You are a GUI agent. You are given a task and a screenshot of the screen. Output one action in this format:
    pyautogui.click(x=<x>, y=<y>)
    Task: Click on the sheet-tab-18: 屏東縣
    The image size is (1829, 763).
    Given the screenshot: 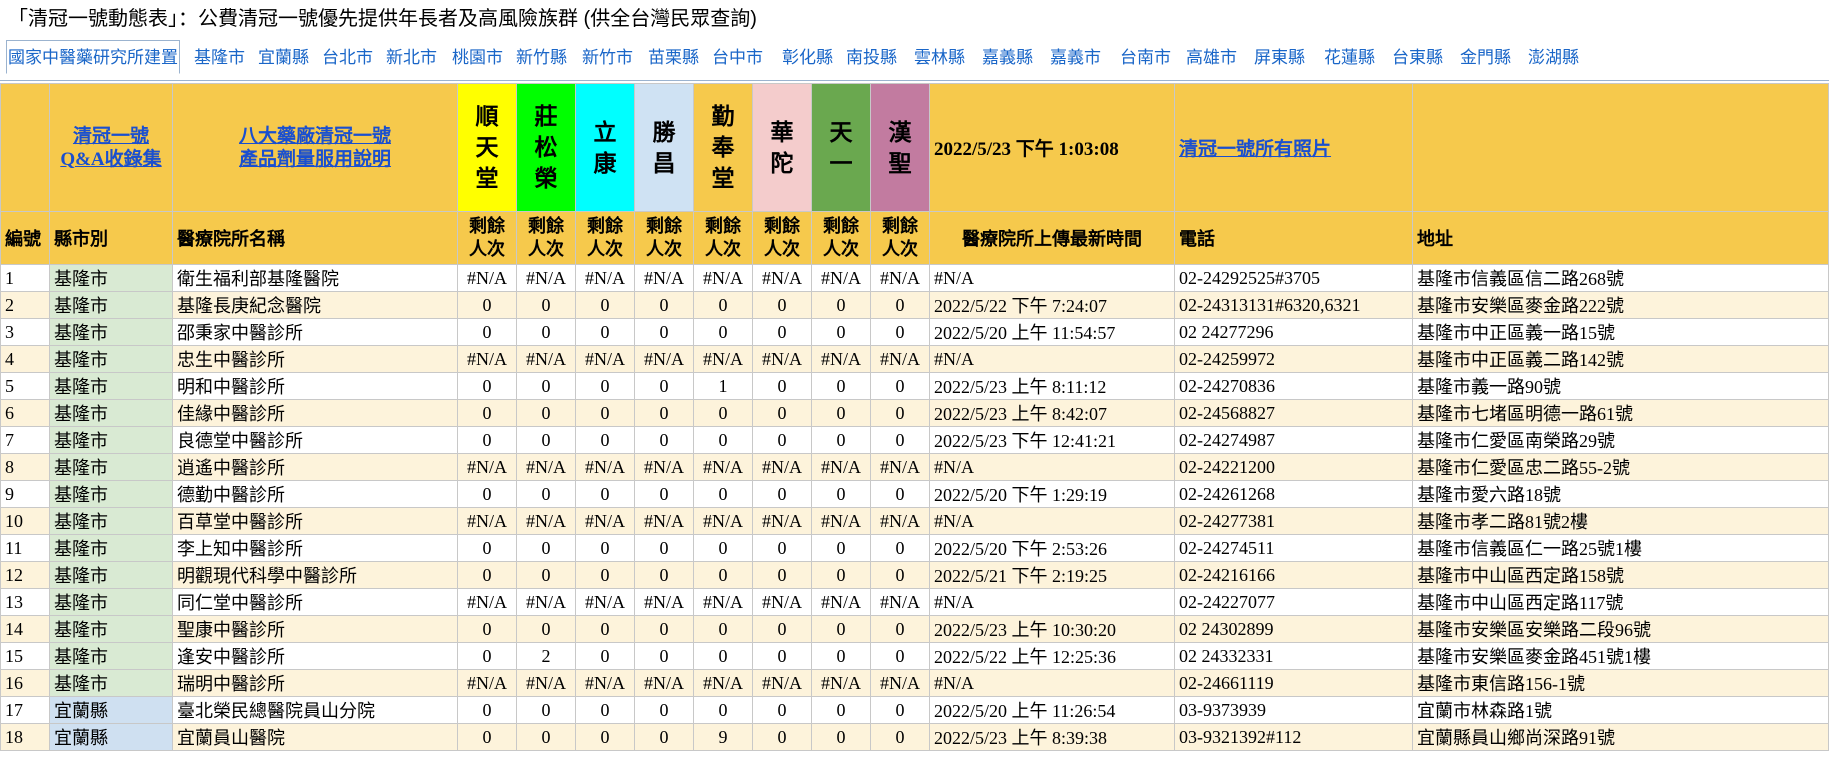 What is the action you would take?
    pyautogui.click(x=1279, y=58)
    